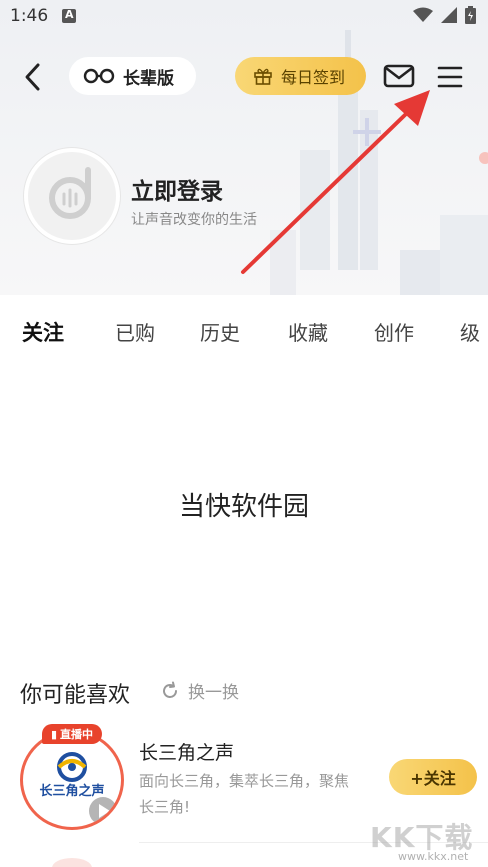 This screenshot has width=488, height=867. What do you see at coordinates (70, 193) in the screenshot?
I see `default-avatar-icon` at bounding box center [70, 193].